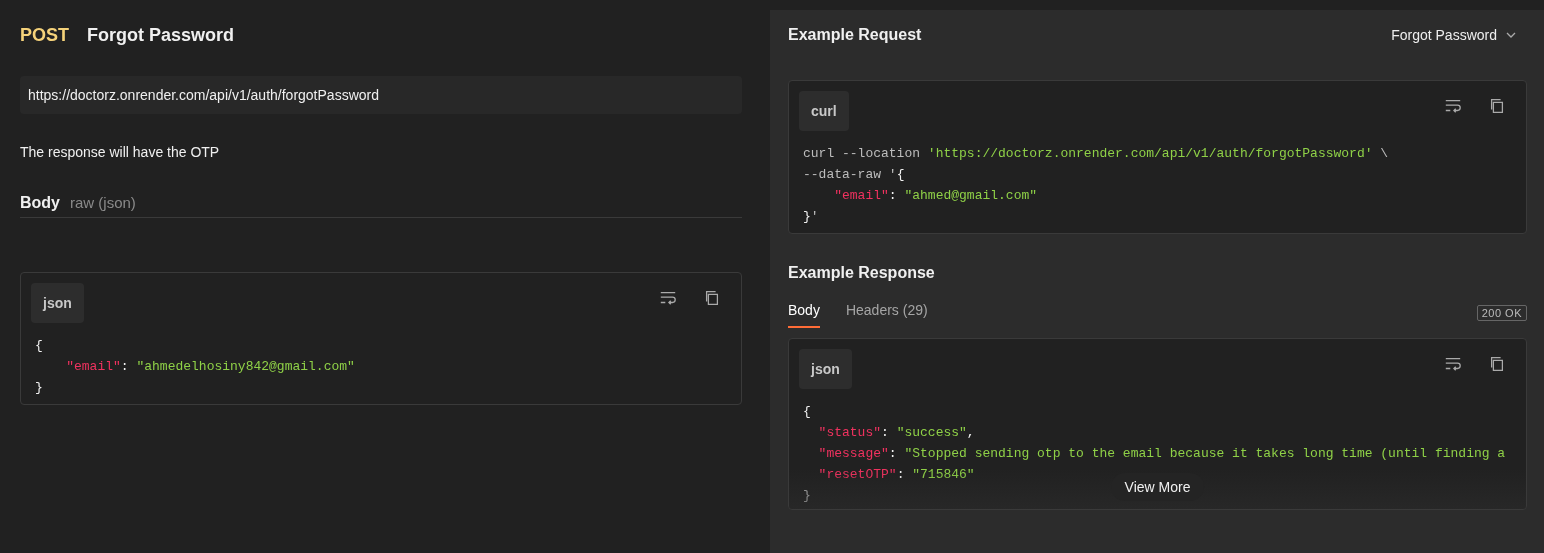 This screenshot has height=553, width=1544. What do you see at coordinates (886, 313) in the screenshot?
I see `response-tab: Headers (29)` at bounding box center [886, 313].